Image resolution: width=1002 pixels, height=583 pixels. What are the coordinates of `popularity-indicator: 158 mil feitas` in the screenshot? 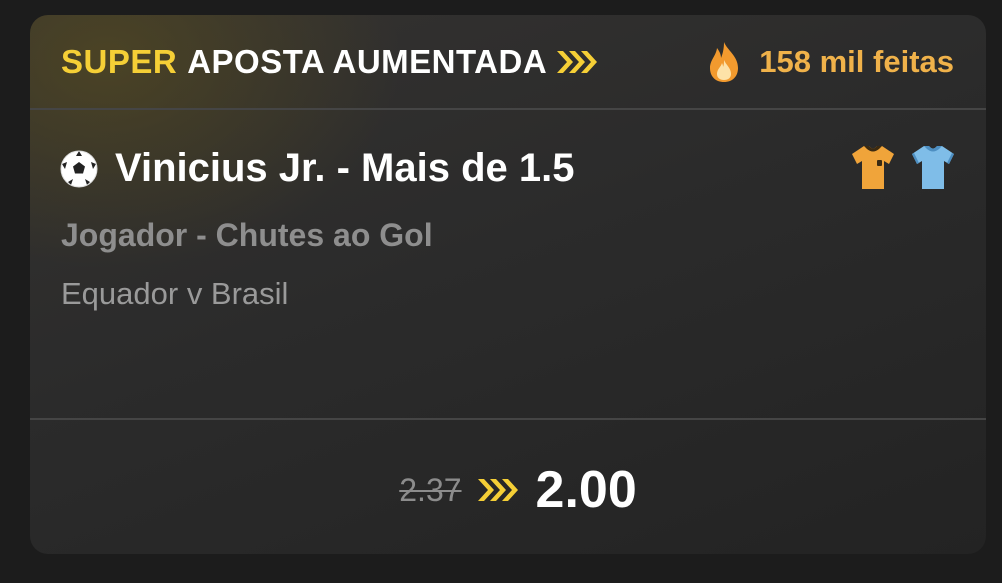 It's located at (830, 62).